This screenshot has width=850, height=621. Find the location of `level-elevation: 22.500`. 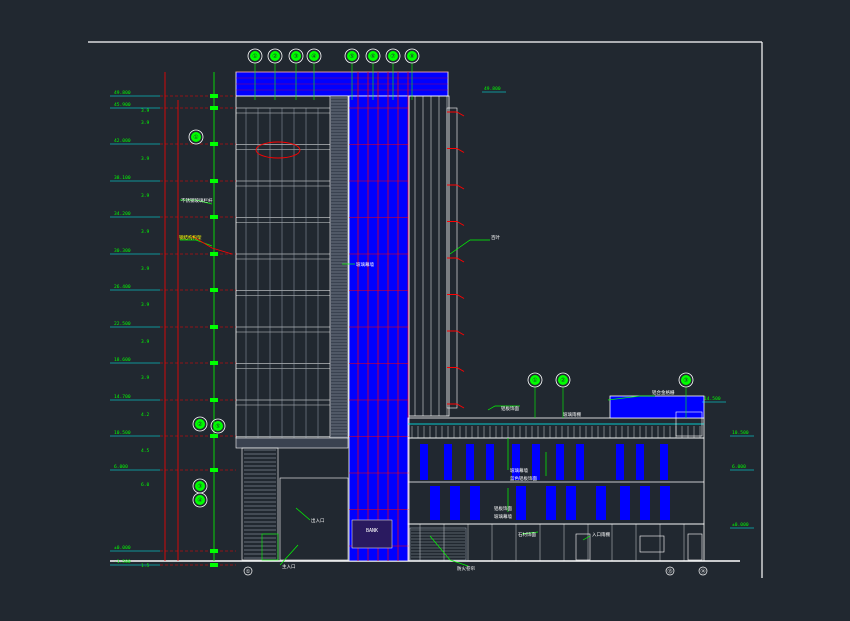

level-elevation: 22.500 is located at coordinates (122, 324).